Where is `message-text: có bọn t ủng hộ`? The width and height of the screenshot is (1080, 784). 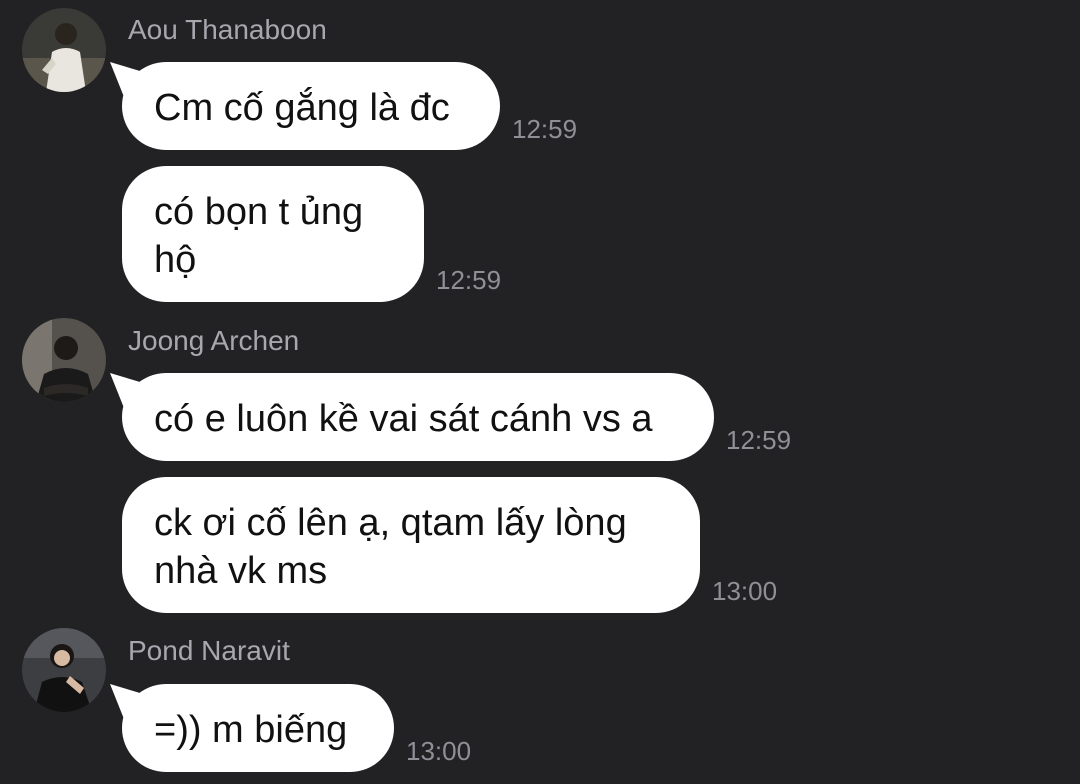
message-text: có bọn t ủng hộ is located at coordinates (259, 236).